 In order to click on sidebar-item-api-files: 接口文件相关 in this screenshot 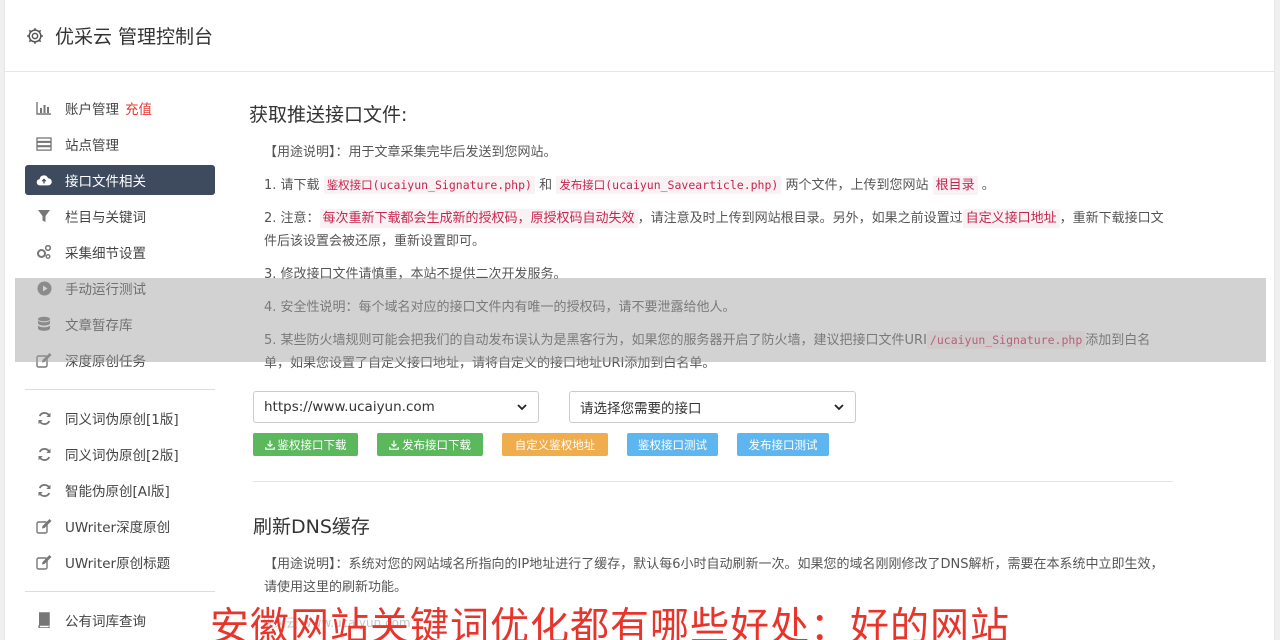, I will do `click(120, 180)`.